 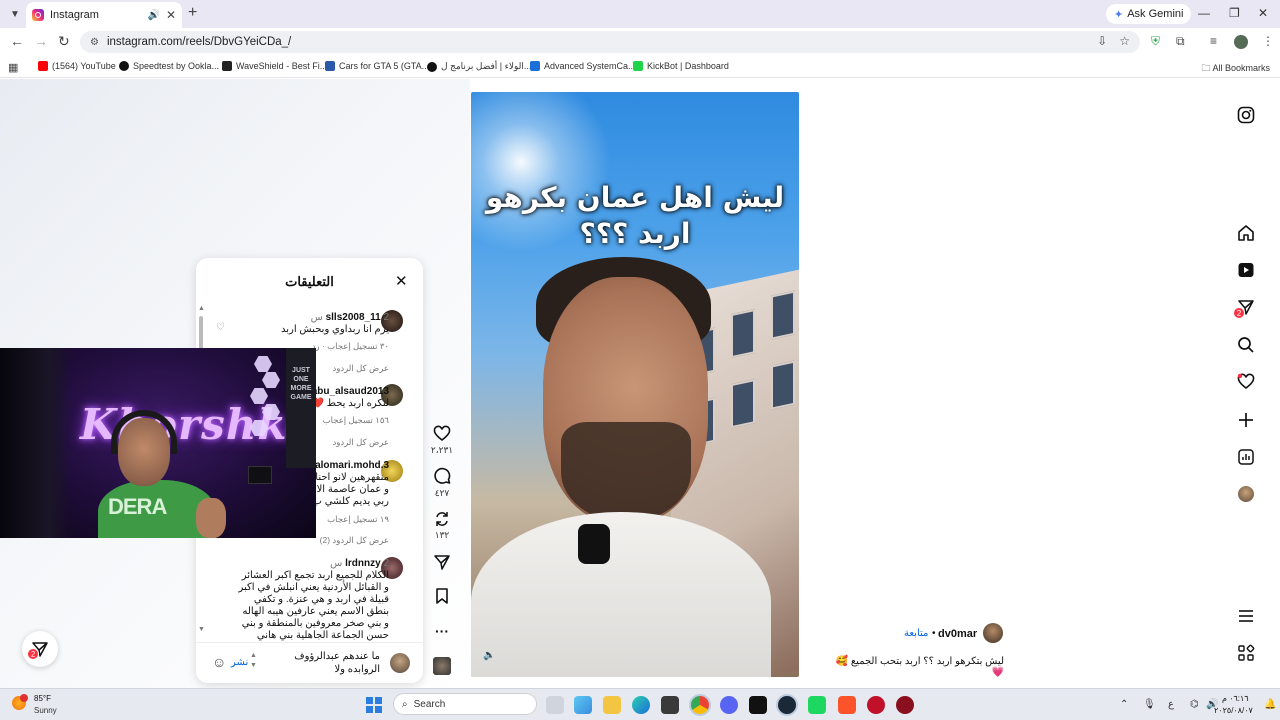 What do you see at coordinates (220, 327) in the screenshot?
I see `comment-like-heart-icon: ♡` at bounding box center [220, 327].